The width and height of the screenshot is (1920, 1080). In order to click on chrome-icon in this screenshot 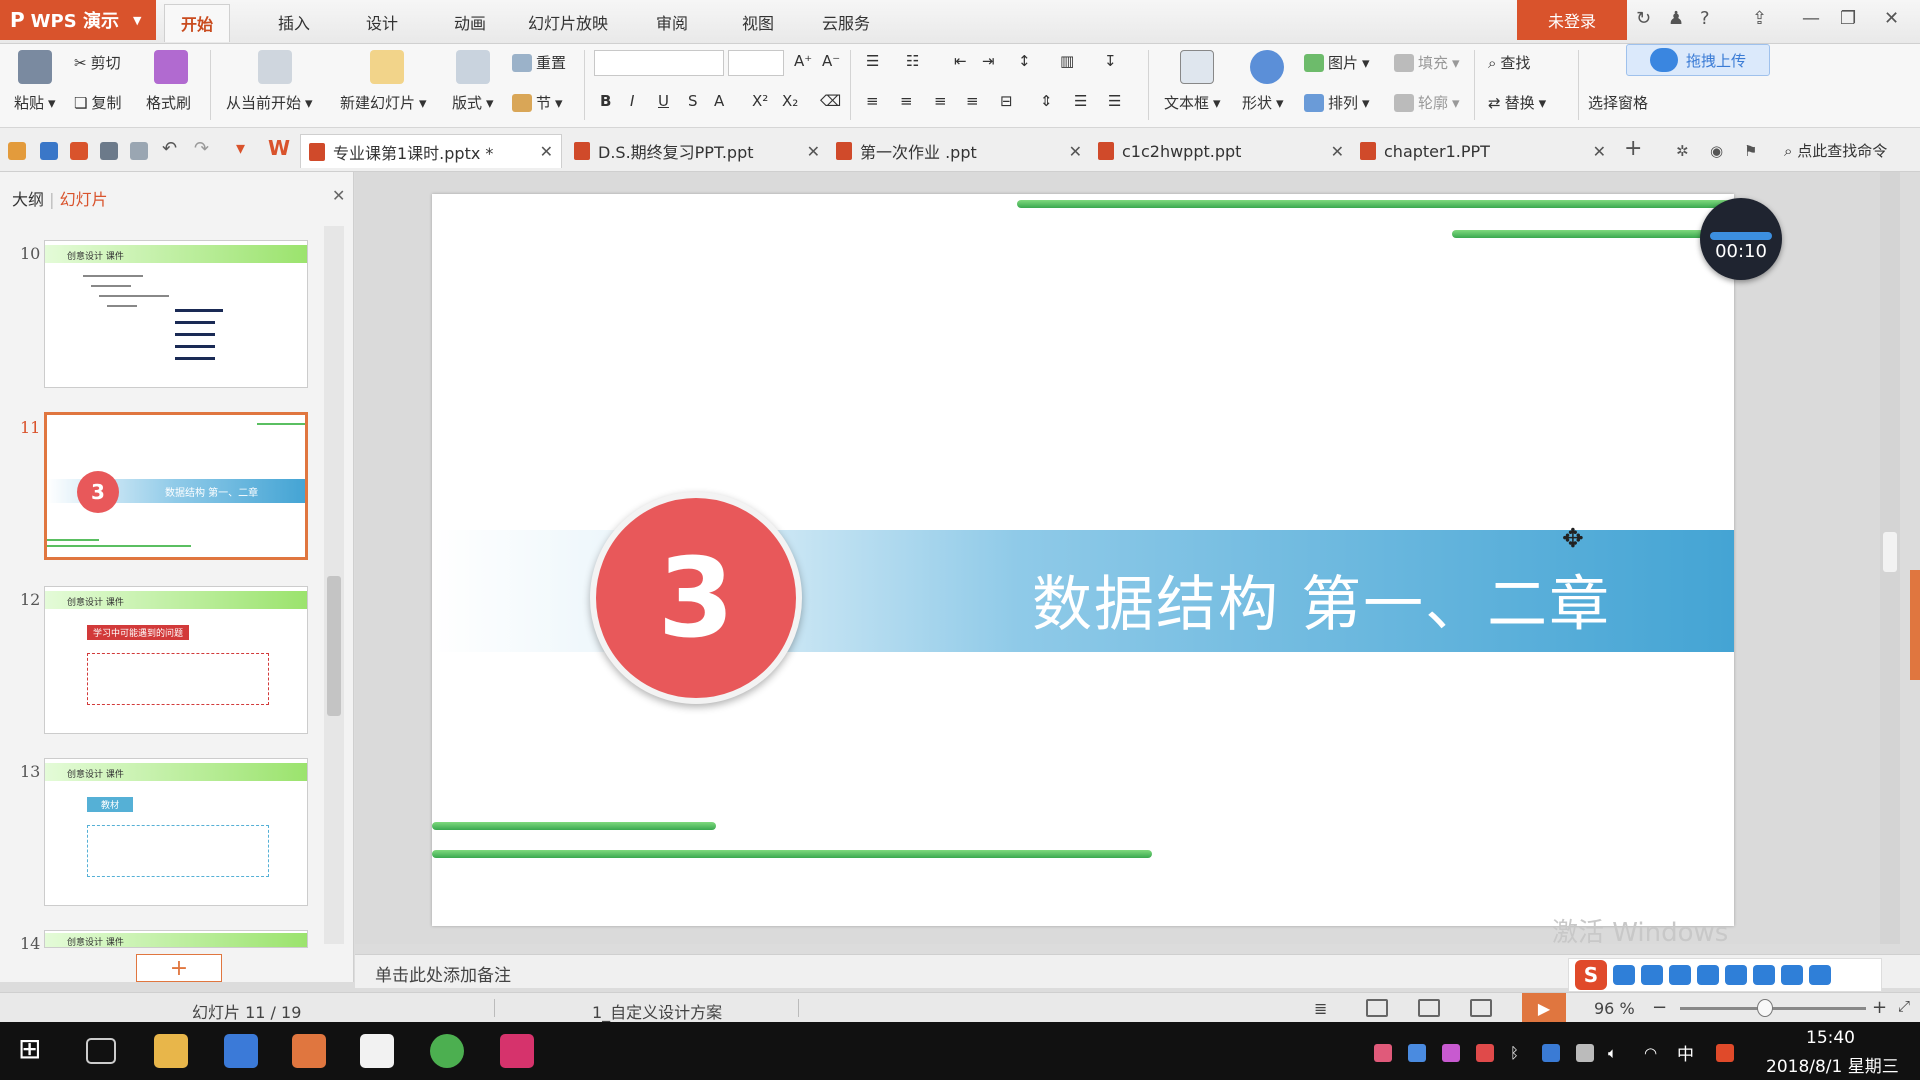, I will do `click(447, 1051)`.